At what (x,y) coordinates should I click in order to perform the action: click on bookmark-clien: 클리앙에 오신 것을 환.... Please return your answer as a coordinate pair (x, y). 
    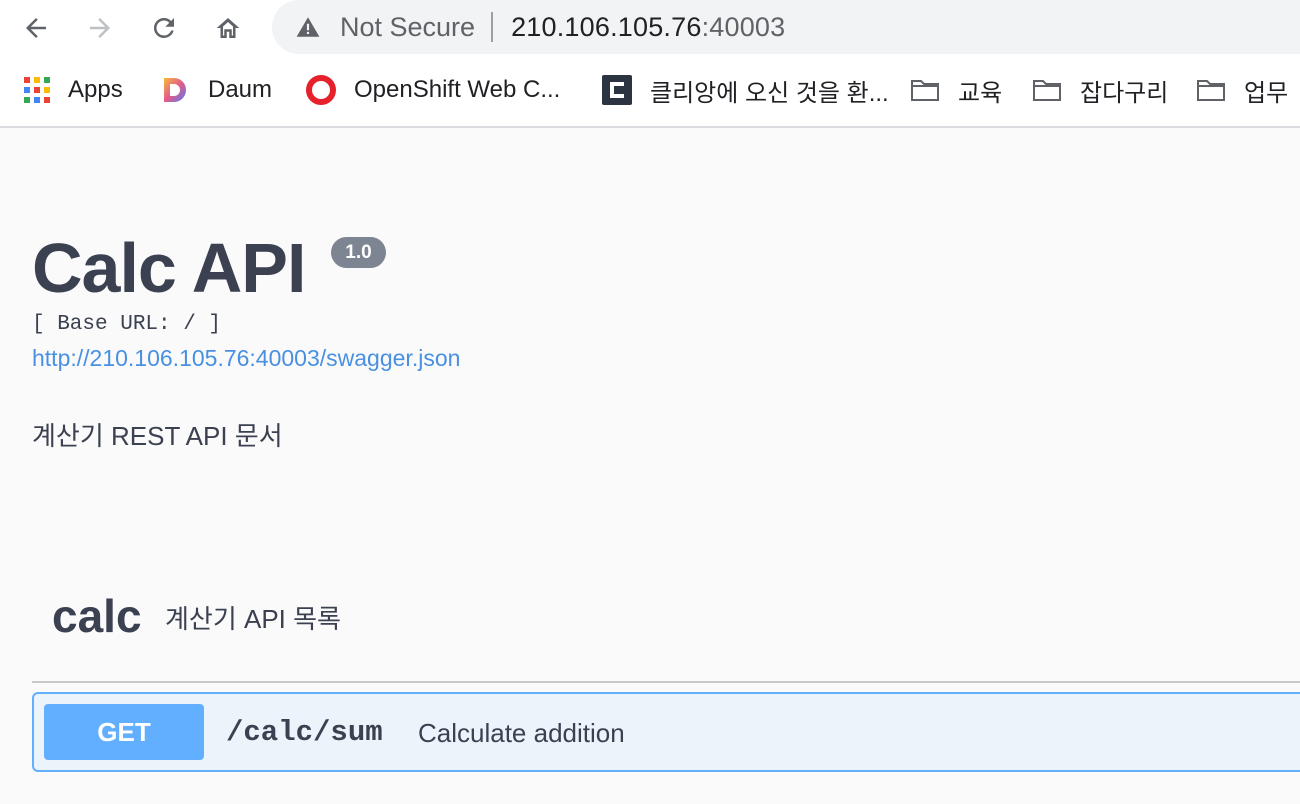
    Looking at the image, I should click on (745, 90).